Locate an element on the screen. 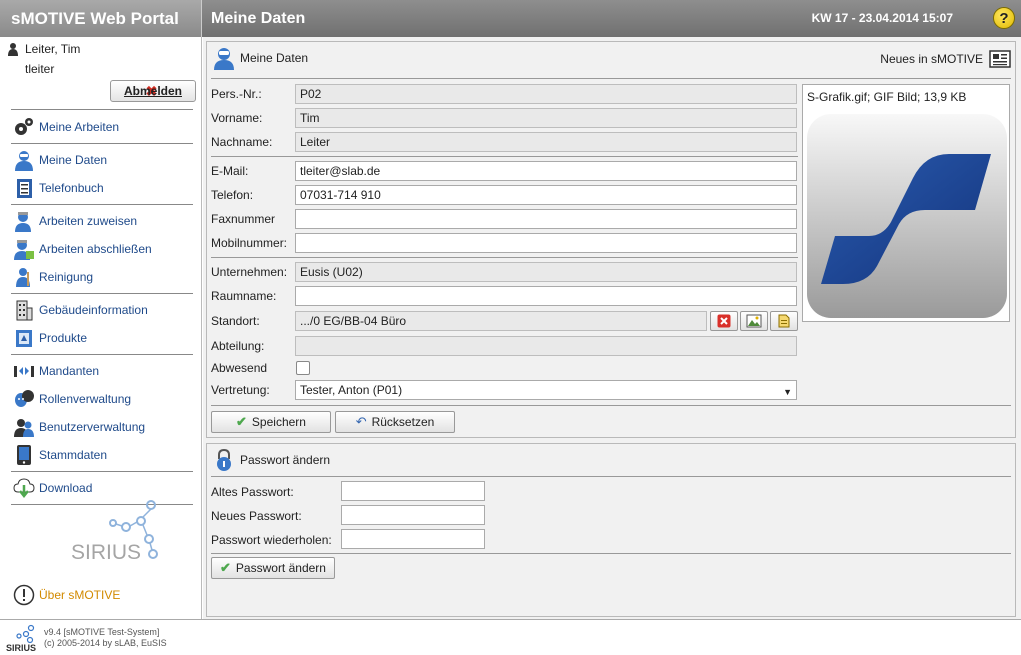  users-icon is located at coordinates (24, 427).